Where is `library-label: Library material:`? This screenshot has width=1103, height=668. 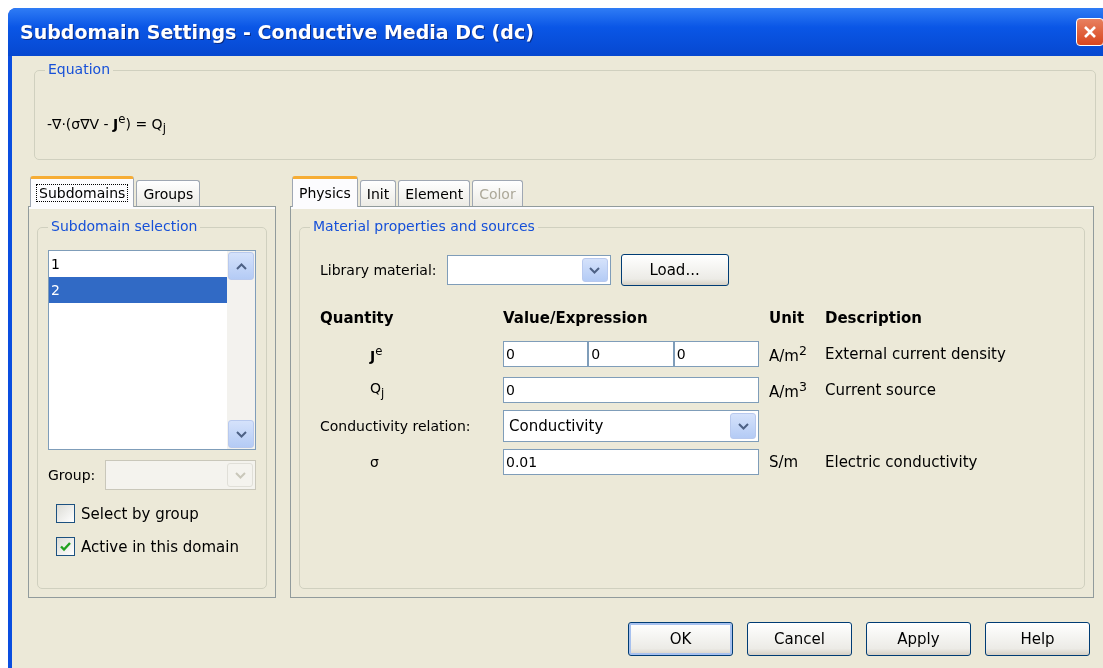
library-label: Library material: is located at coordinates (378, 270).